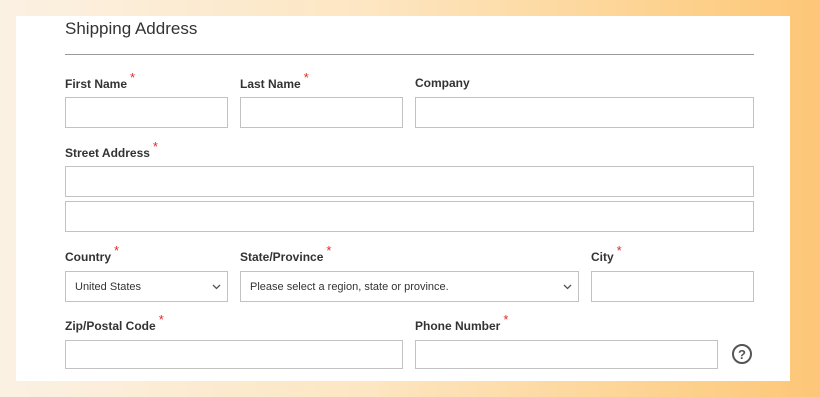 The image size is (820, 397). What do you see at coordinates (409, 216) in the screenshot?
I see `street-address-line-2-field` at bounding box center [409, 216].